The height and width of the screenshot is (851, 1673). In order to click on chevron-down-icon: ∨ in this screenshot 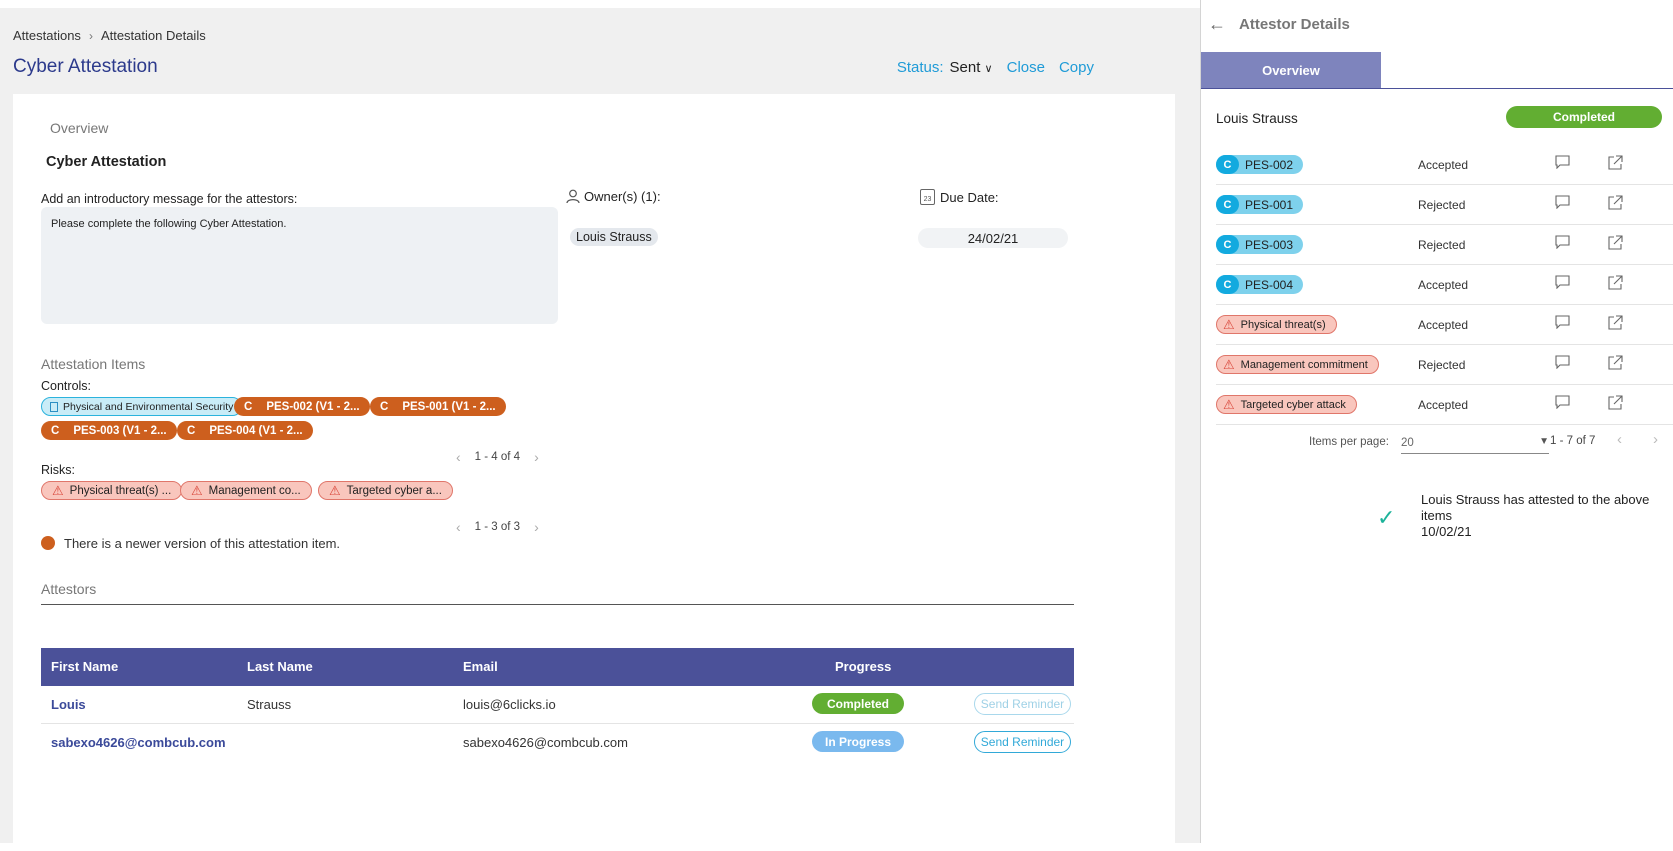, I will do `click(988, 69)`.